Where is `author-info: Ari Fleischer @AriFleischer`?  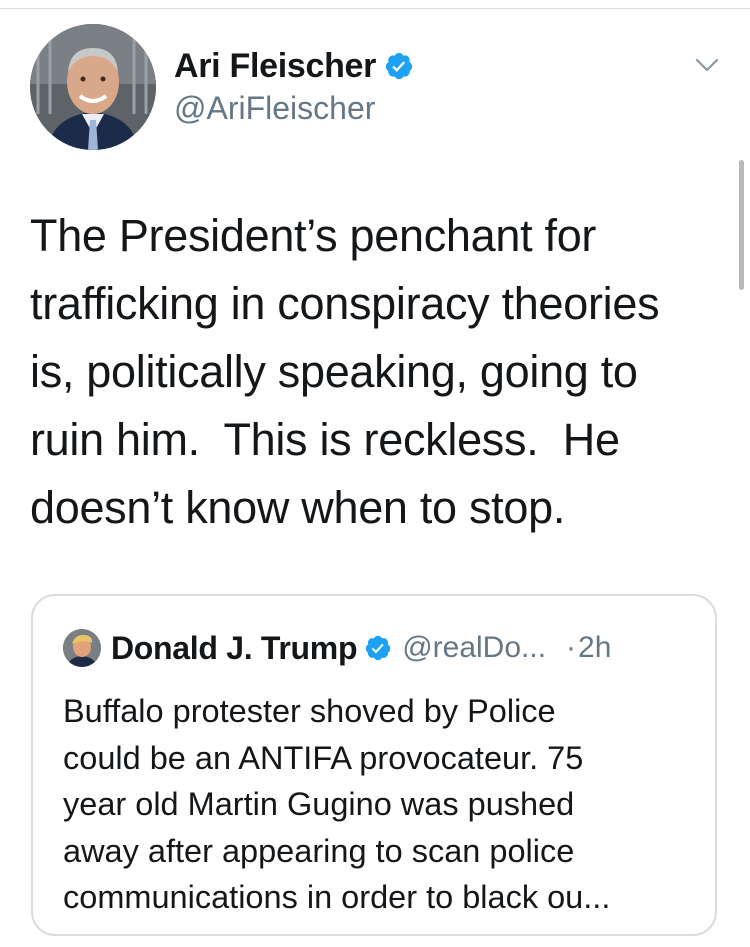 author-info: Ari Fleischer @AriFleischer is located at coordinates (294, 85).